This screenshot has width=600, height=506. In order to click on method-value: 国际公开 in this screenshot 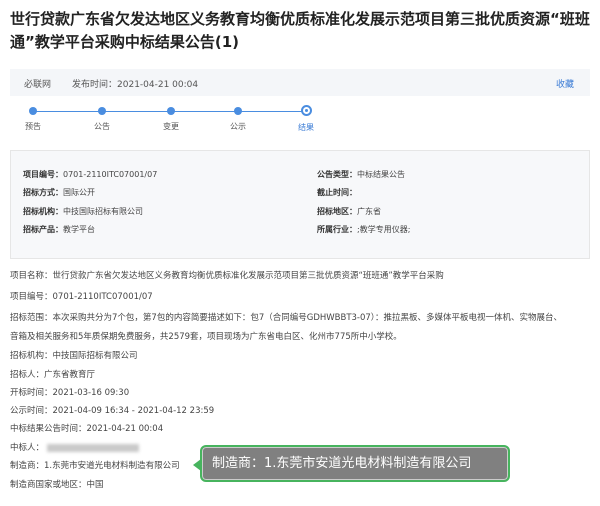, I will do `click(79, 192)`.